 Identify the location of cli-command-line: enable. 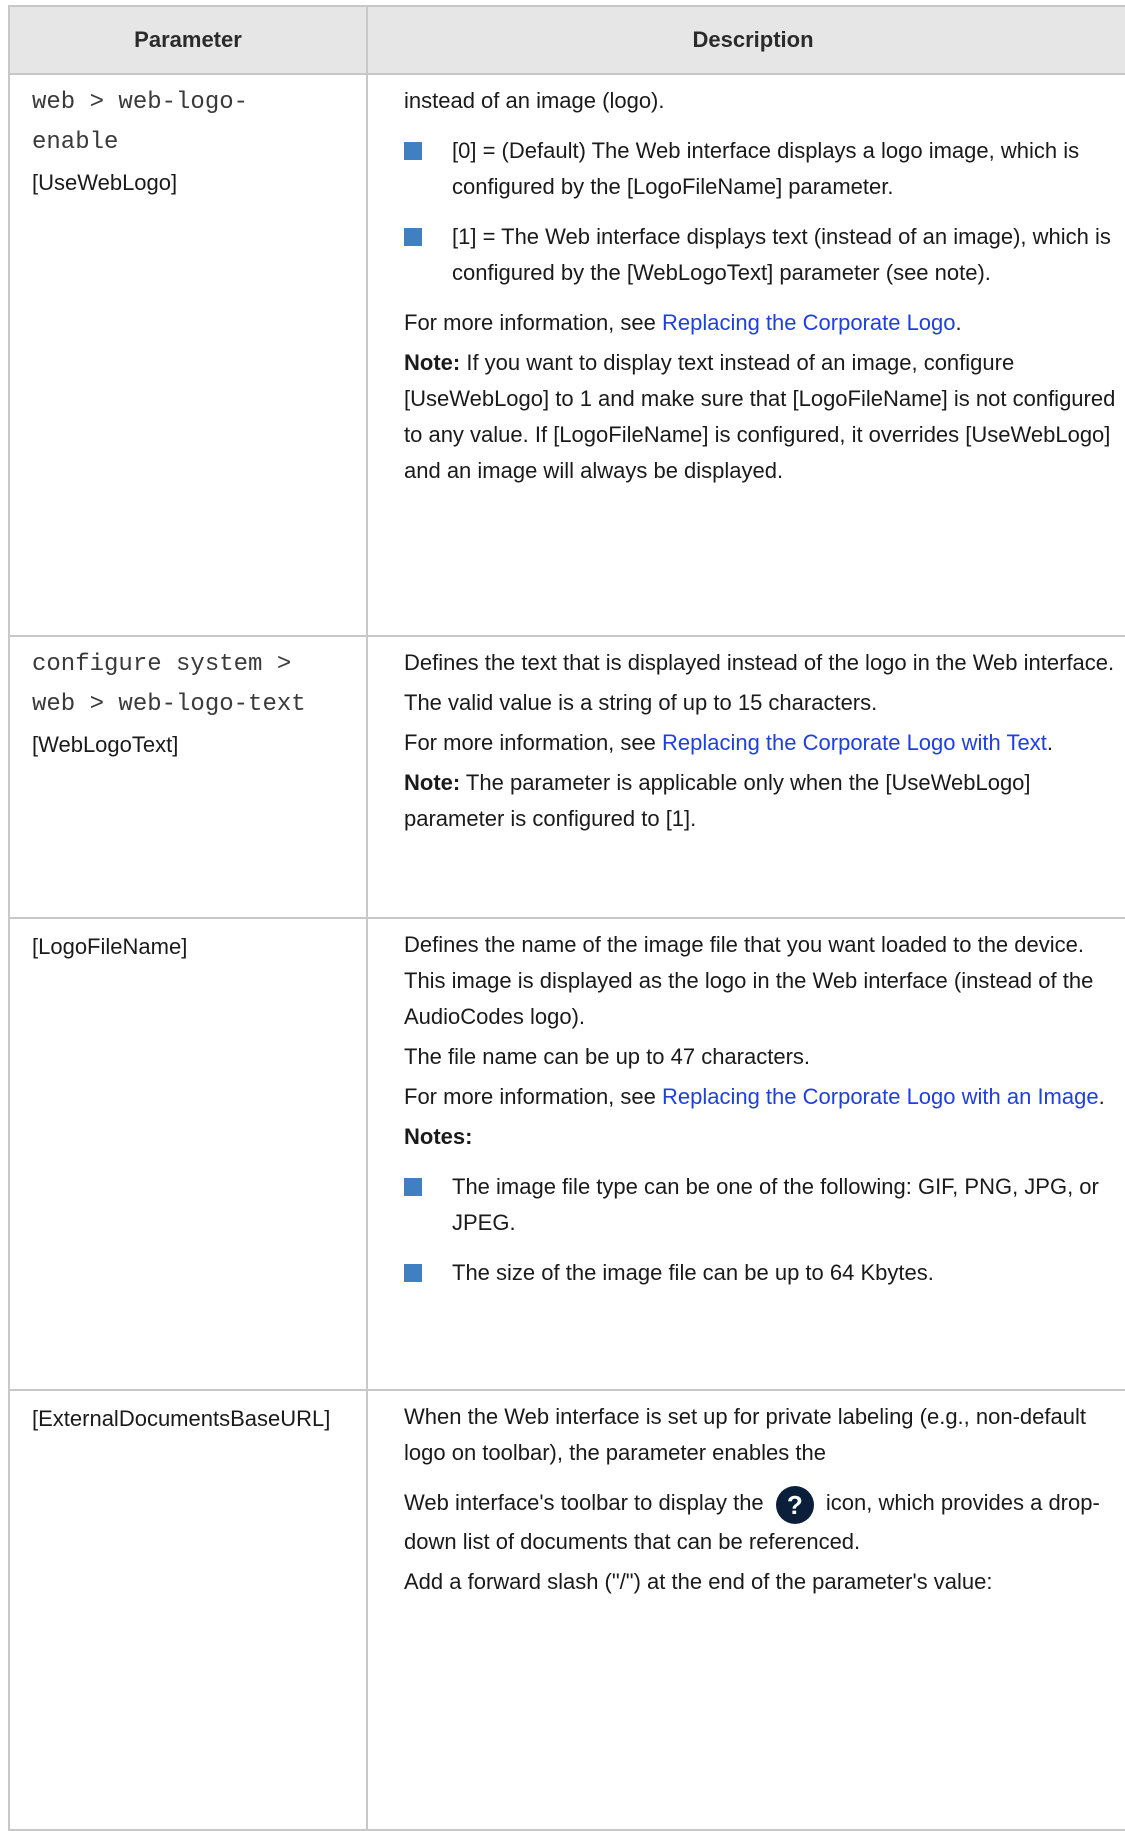
(75, 142).